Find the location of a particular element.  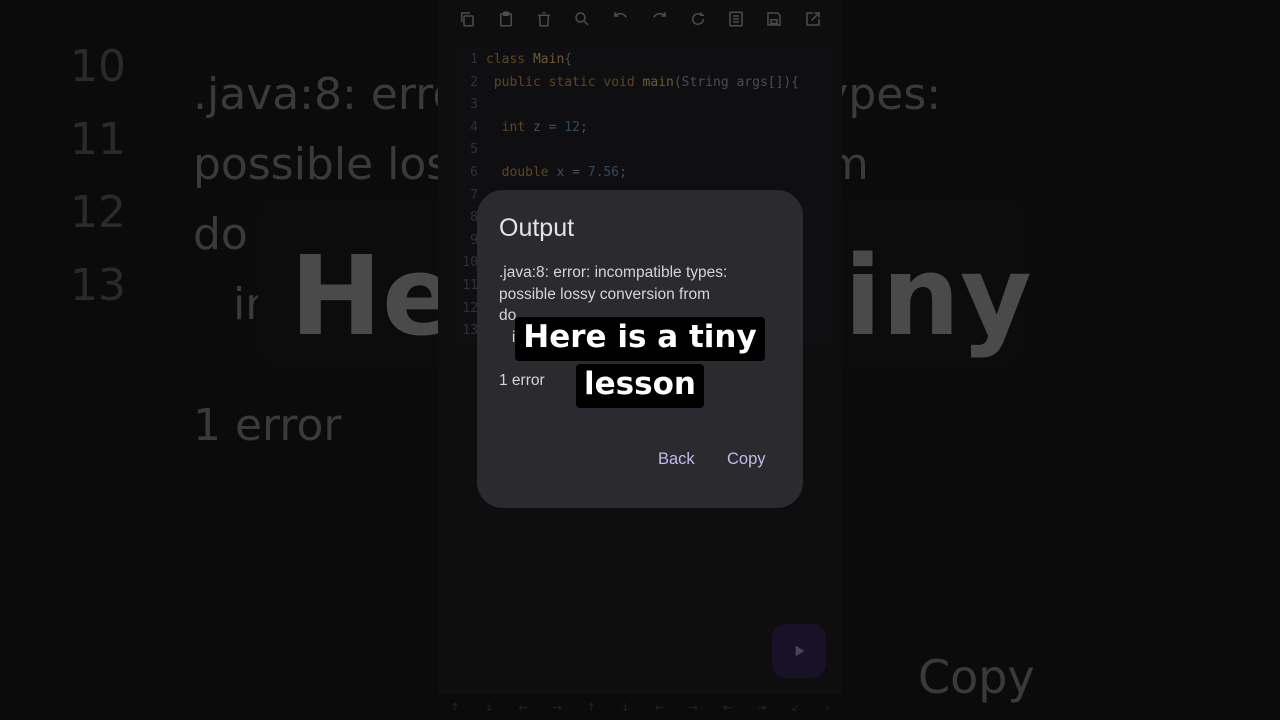

bg-line-numbers: 10 11 12 13 is located at coordinates (98, 176).